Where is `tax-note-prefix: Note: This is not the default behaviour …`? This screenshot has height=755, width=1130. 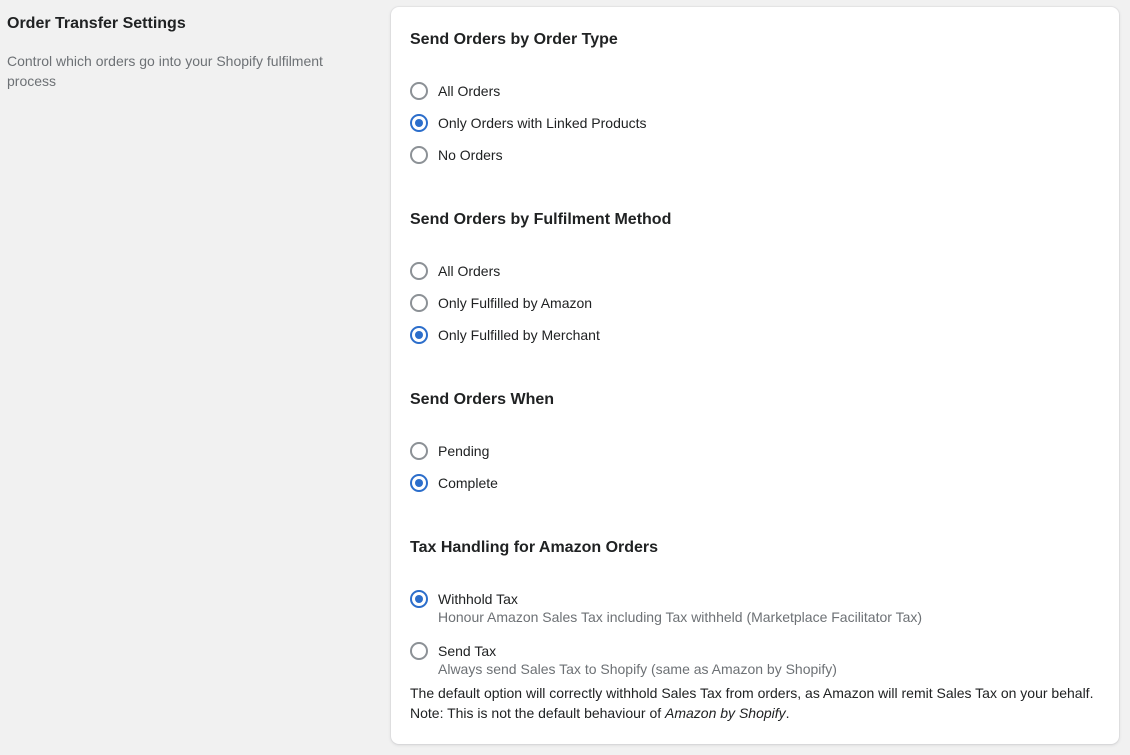
tax-note-prefix: Note: This is not the default behaviour … is located at coordinates (538, 713).